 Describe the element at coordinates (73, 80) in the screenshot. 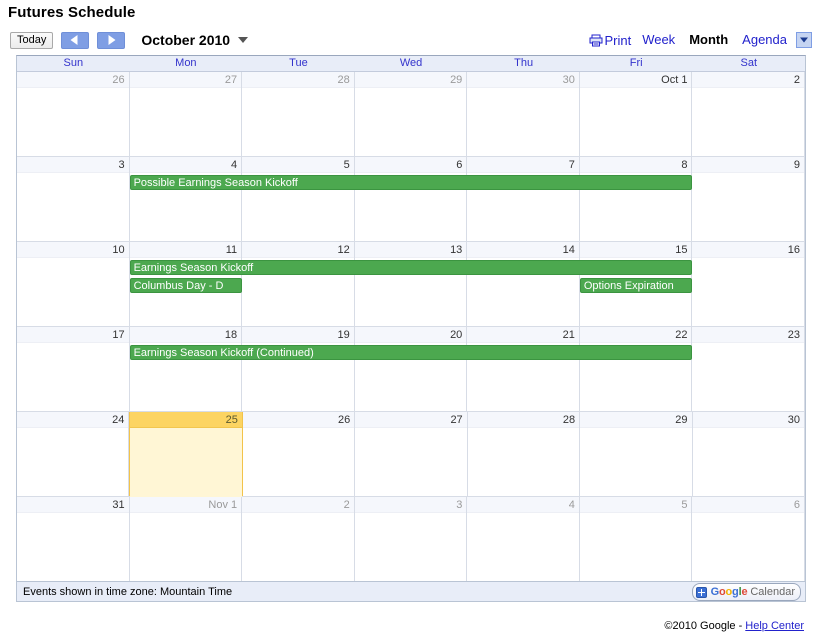

I see `day-number: 26` at that location.